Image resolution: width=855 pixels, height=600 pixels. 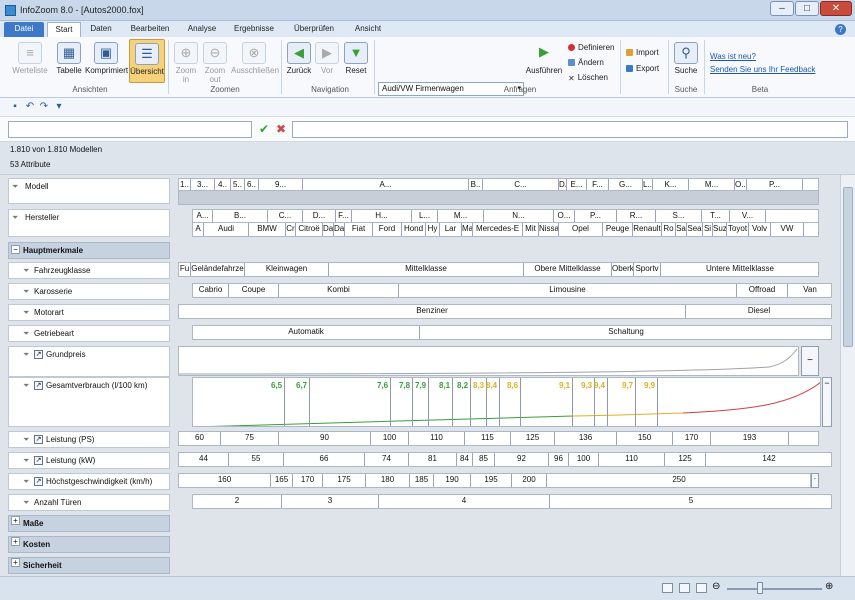 I want to click on anzahl-tueren-band: 2345, so click(x=512, y=501).